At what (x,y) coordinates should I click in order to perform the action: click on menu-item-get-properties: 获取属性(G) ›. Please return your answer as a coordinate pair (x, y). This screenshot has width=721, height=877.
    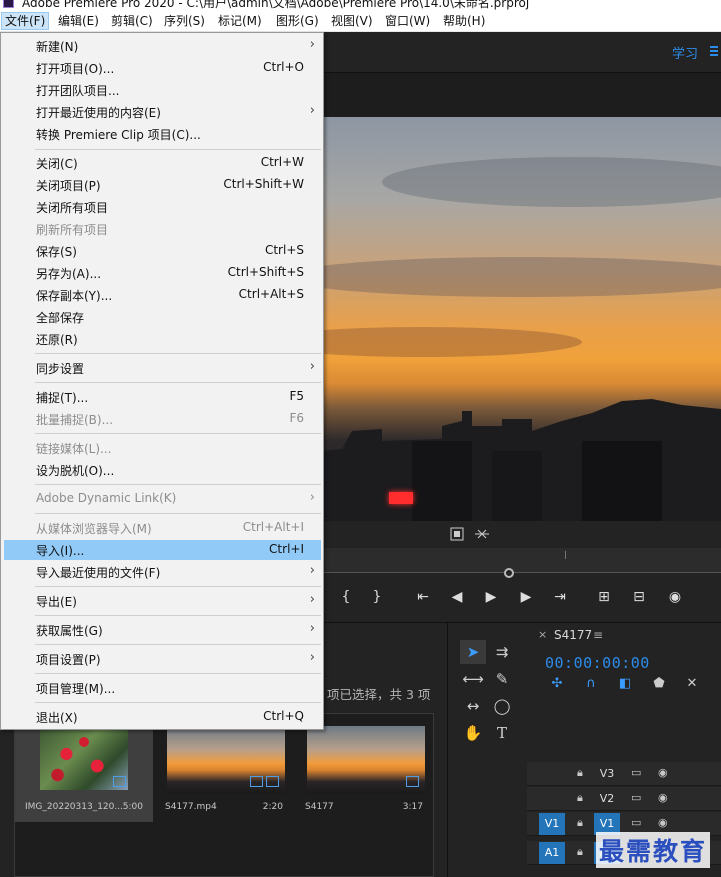
    Looking at the image, I should click on (162, 630).